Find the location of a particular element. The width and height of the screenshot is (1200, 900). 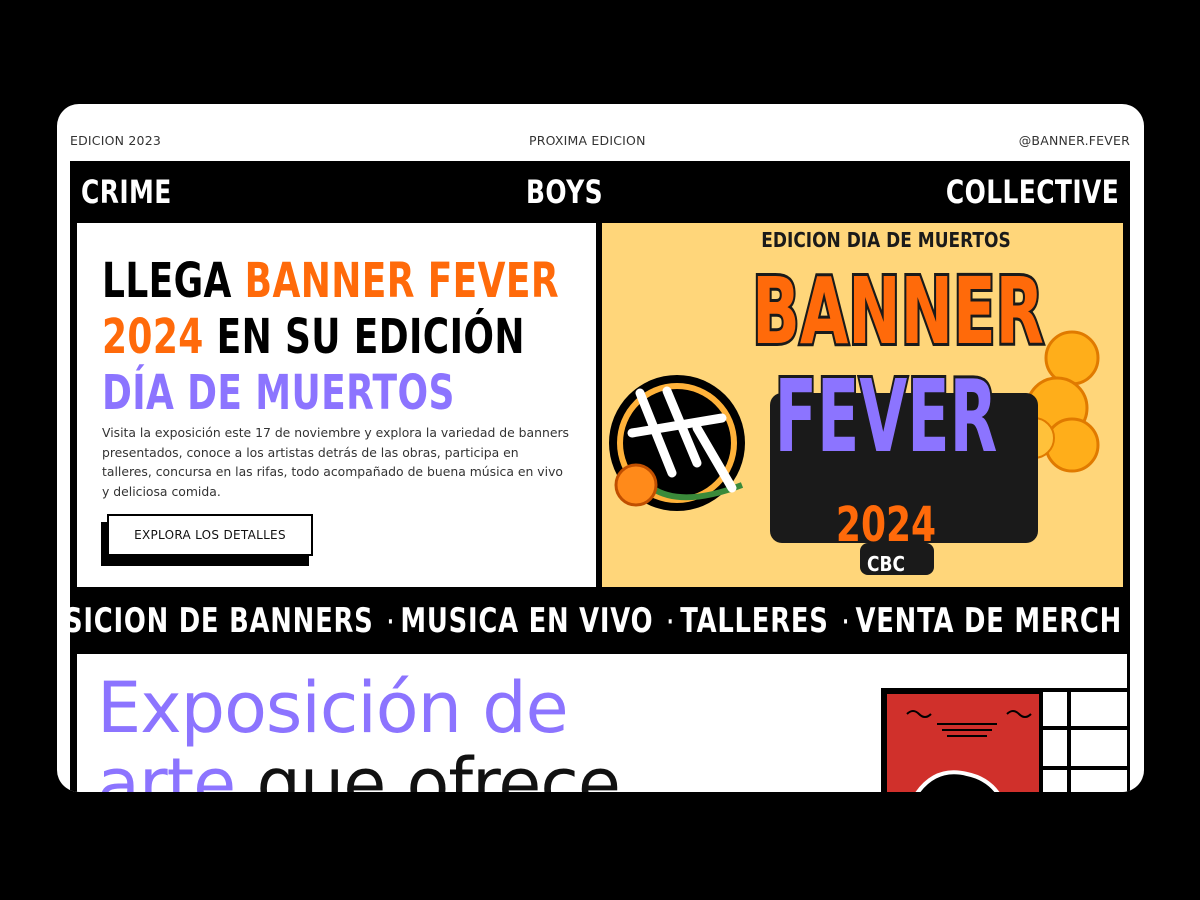

artwork-grid is located at coordinates (1083, 740).